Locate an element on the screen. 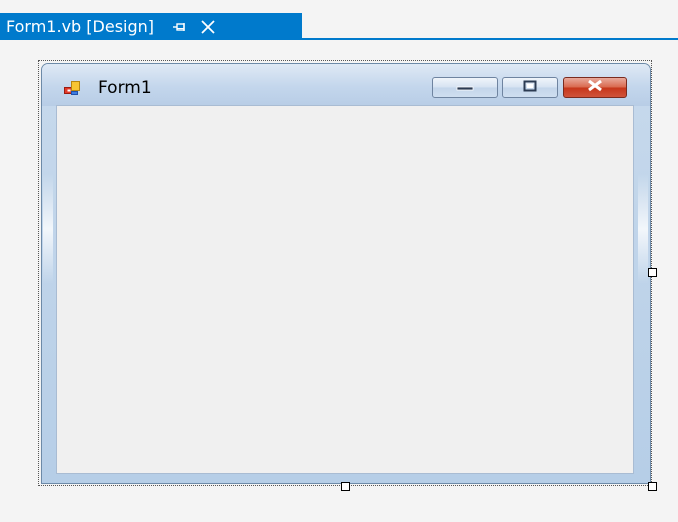 This screenshot has width=678, height=522. minimize-icon is located at coordinates (465, 88).